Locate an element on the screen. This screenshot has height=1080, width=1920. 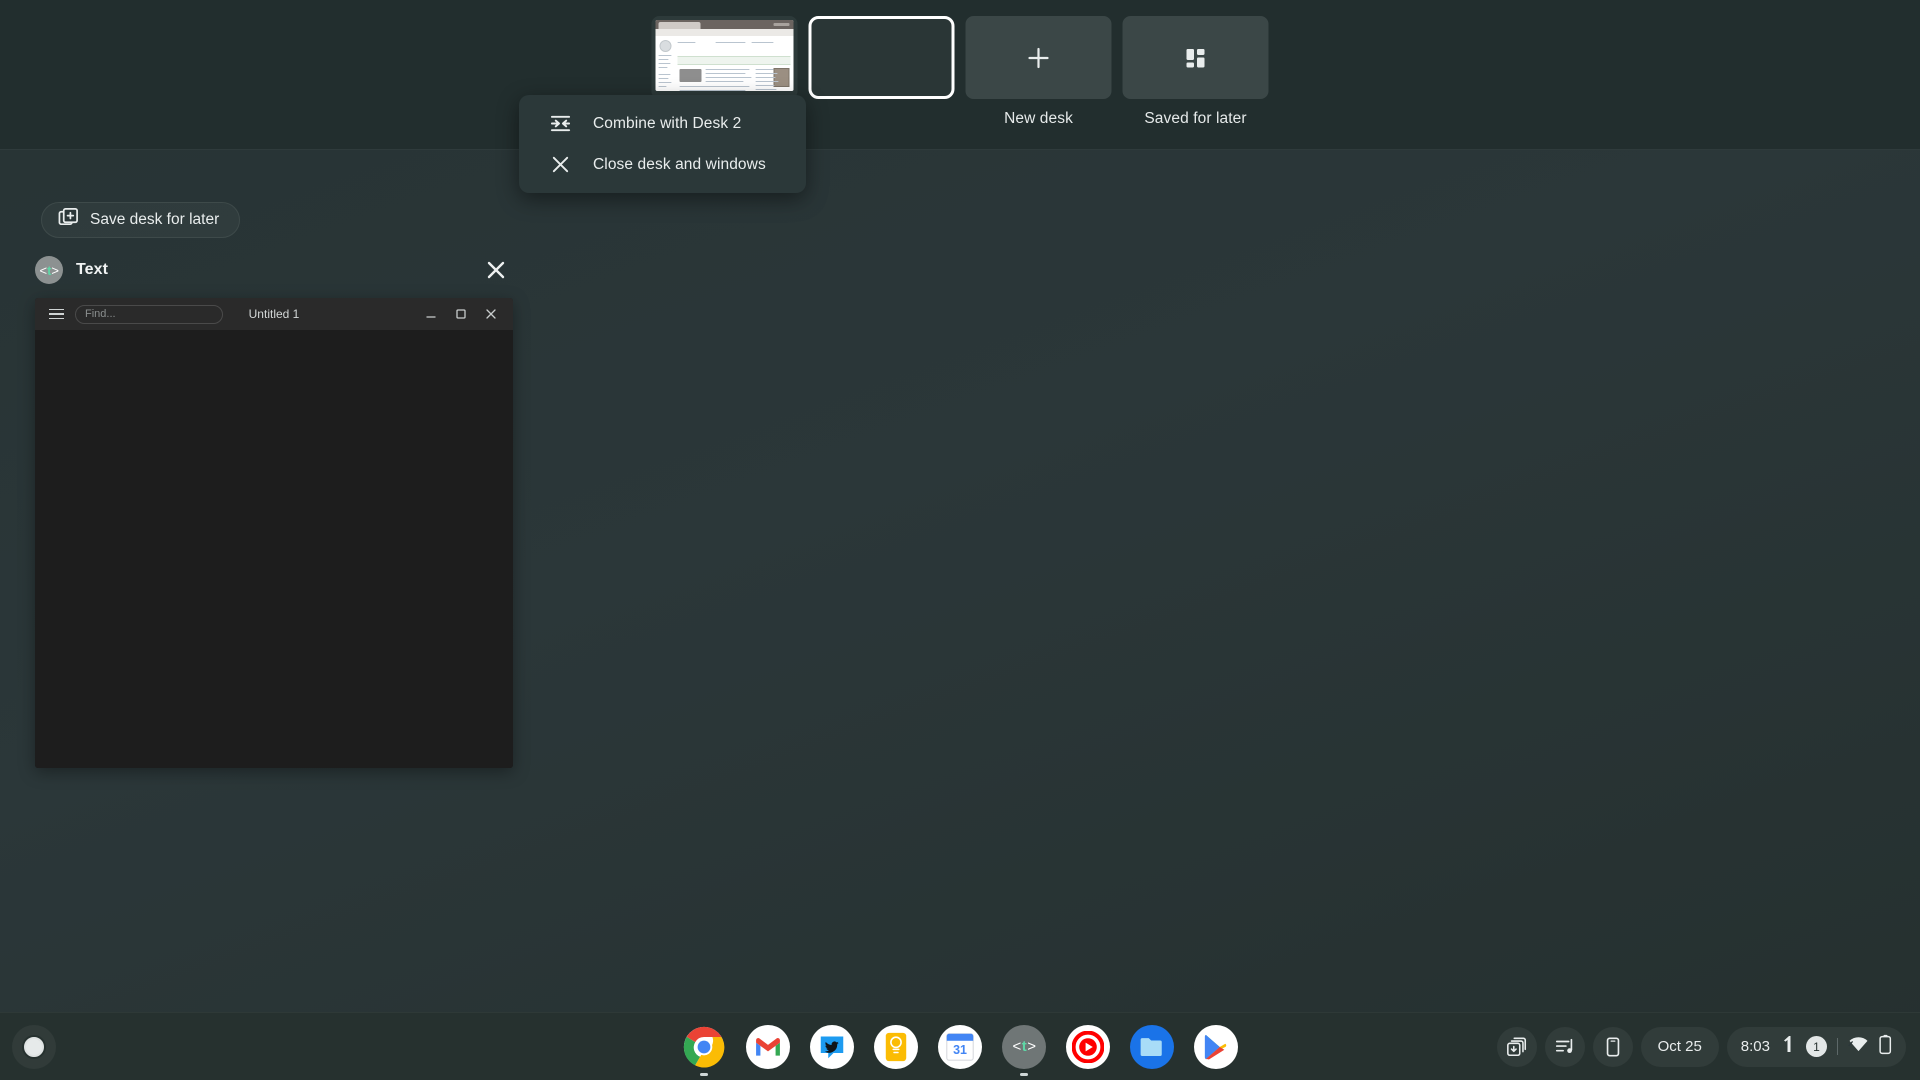
media-controls-icon is located at coordinates (1564, 1046).